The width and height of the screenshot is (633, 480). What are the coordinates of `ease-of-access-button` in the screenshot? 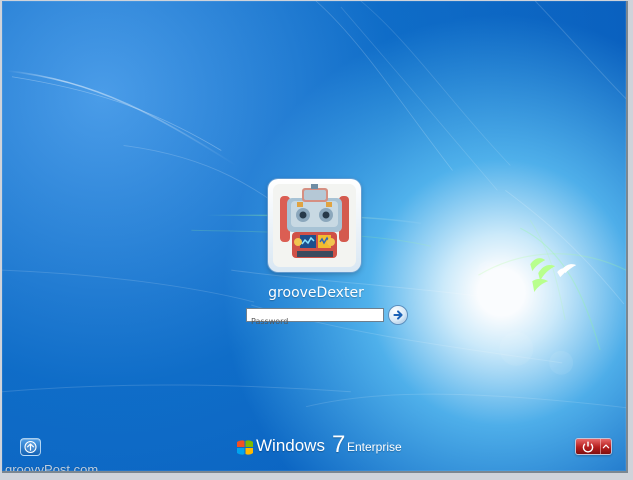 It's located at (30, 447).